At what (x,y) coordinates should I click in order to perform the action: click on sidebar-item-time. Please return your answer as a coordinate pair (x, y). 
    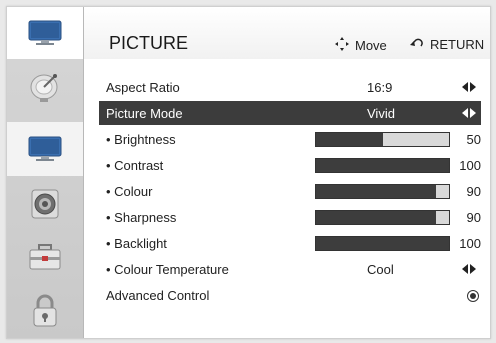
    Looking at the image, I should click on (45, 257).